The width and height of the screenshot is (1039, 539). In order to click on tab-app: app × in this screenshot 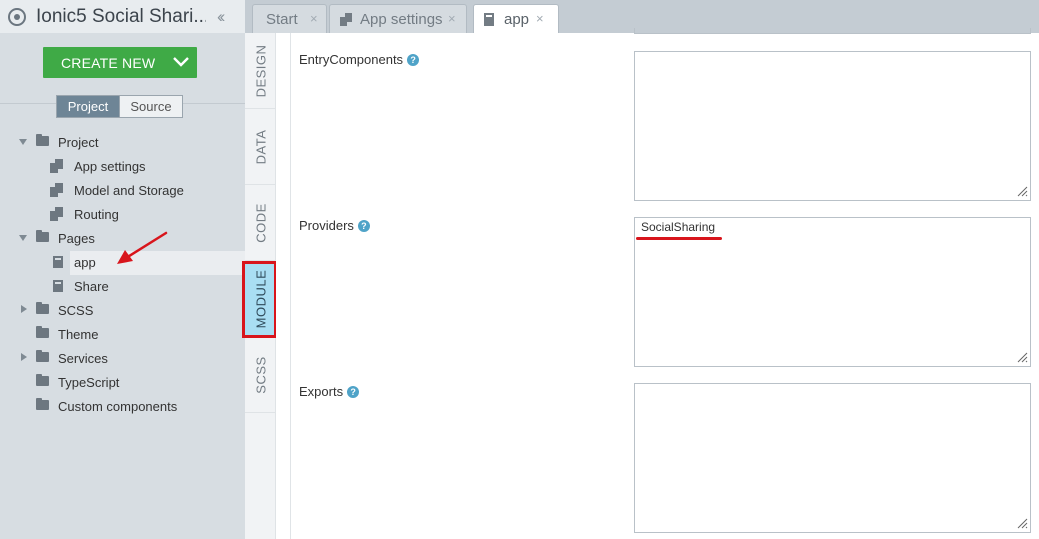, I will do `click(516, 18)`.